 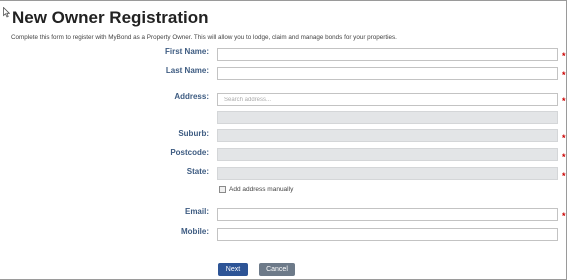 I want to click on state-required-marker: *, so click(x=564, y=176).